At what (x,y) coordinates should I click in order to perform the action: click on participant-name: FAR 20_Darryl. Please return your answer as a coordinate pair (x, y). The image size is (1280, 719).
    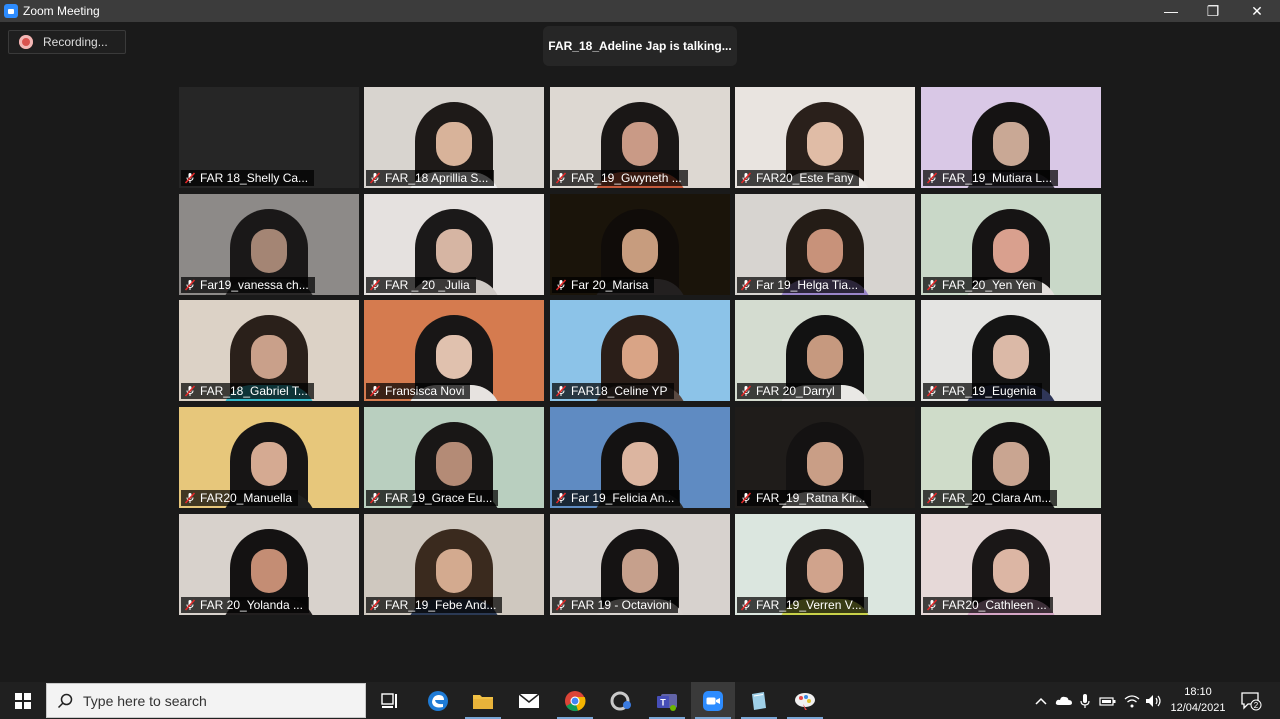
    Looking at the image, I should click on (795, 391).